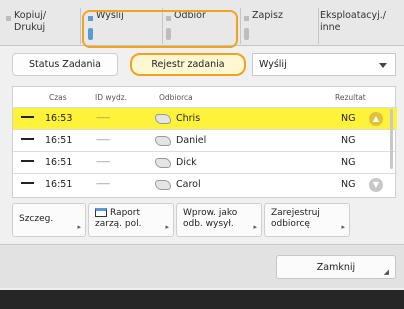  What do you see at coordinates (376, 185) in the screenshot?
I see `scroll-down-icon: ▼` at bounding box center [376, 185].